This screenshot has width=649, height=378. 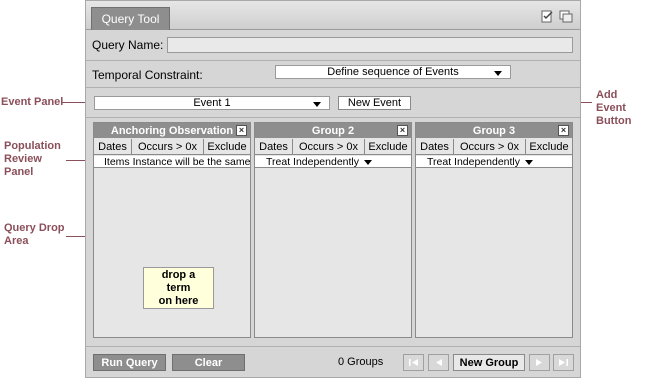 I want to click on population-review-dropdown: Items Instance will be the same, so click(x=172, y=162).